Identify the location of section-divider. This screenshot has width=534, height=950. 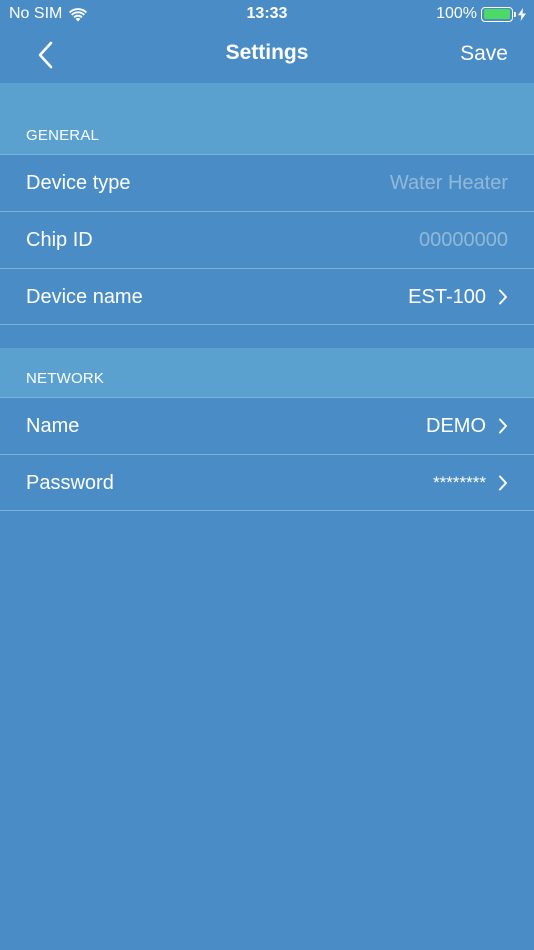
(267, 324).